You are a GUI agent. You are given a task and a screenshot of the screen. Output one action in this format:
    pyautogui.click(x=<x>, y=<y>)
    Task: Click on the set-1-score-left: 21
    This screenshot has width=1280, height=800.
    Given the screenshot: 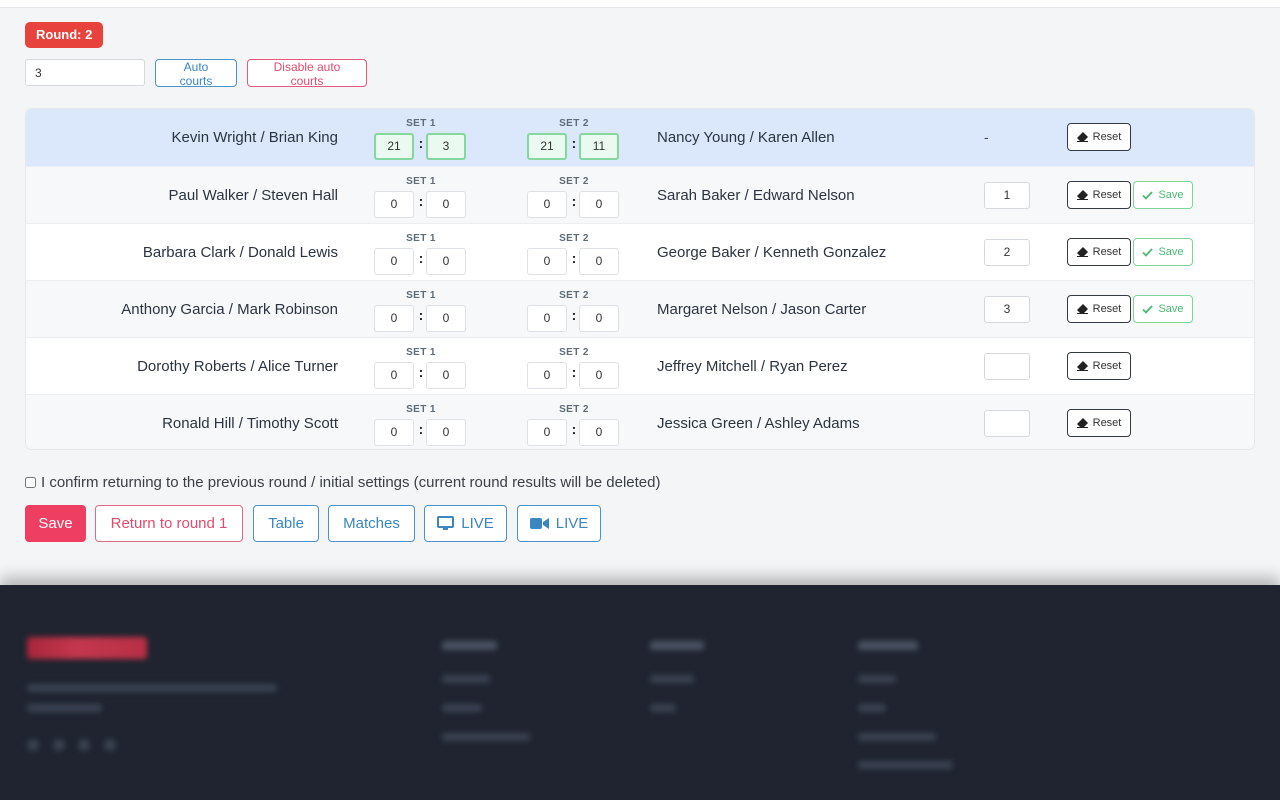 What is the action you would take?
    pyautogui.click(x=394, y=146)
    